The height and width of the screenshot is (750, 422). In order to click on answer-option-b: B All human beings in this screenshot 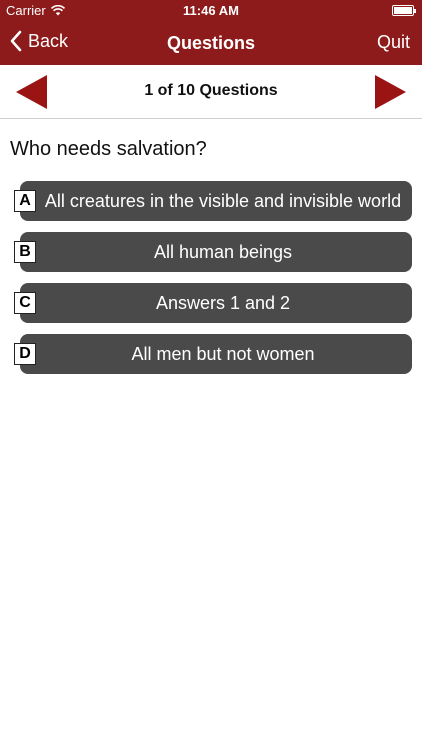, I will do `click(211, 252)`.